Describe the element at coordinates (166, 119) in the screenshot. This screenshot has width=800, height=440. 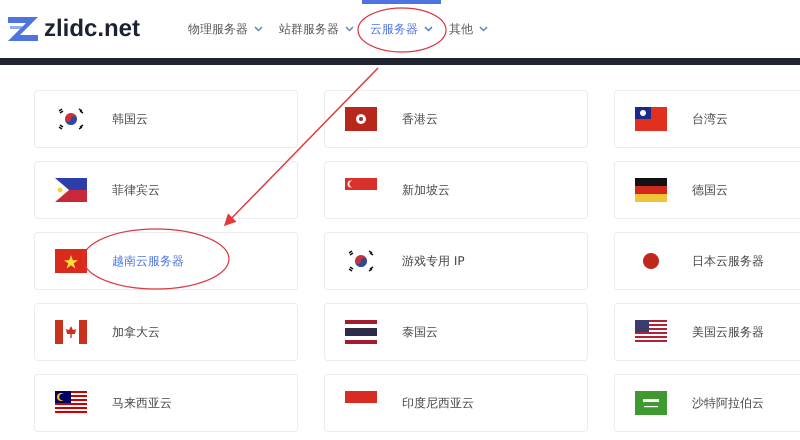
I see `region-card: 韩国云` at that location.